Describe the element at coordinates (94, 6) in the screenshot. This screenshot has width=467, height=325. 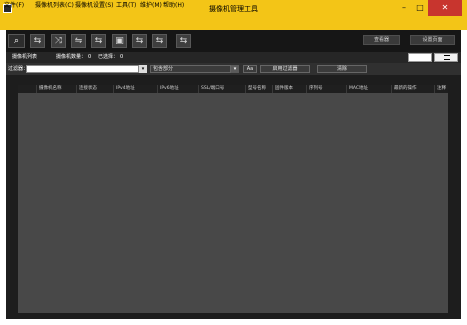
I see `menu-camera-settings: 摄像机设置(S)` at that location.